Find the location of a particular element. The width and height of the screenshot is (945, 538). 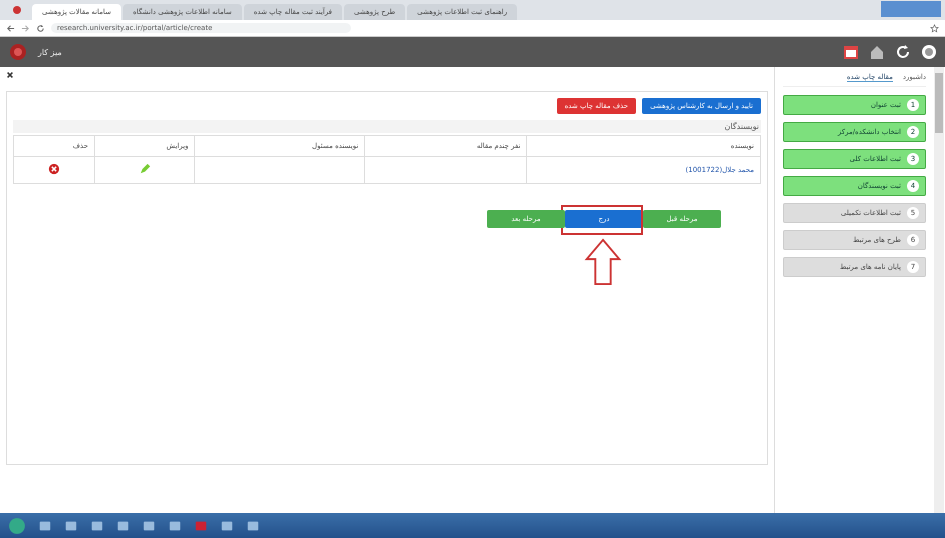

forward-icon is located at coordinates (25, 28).